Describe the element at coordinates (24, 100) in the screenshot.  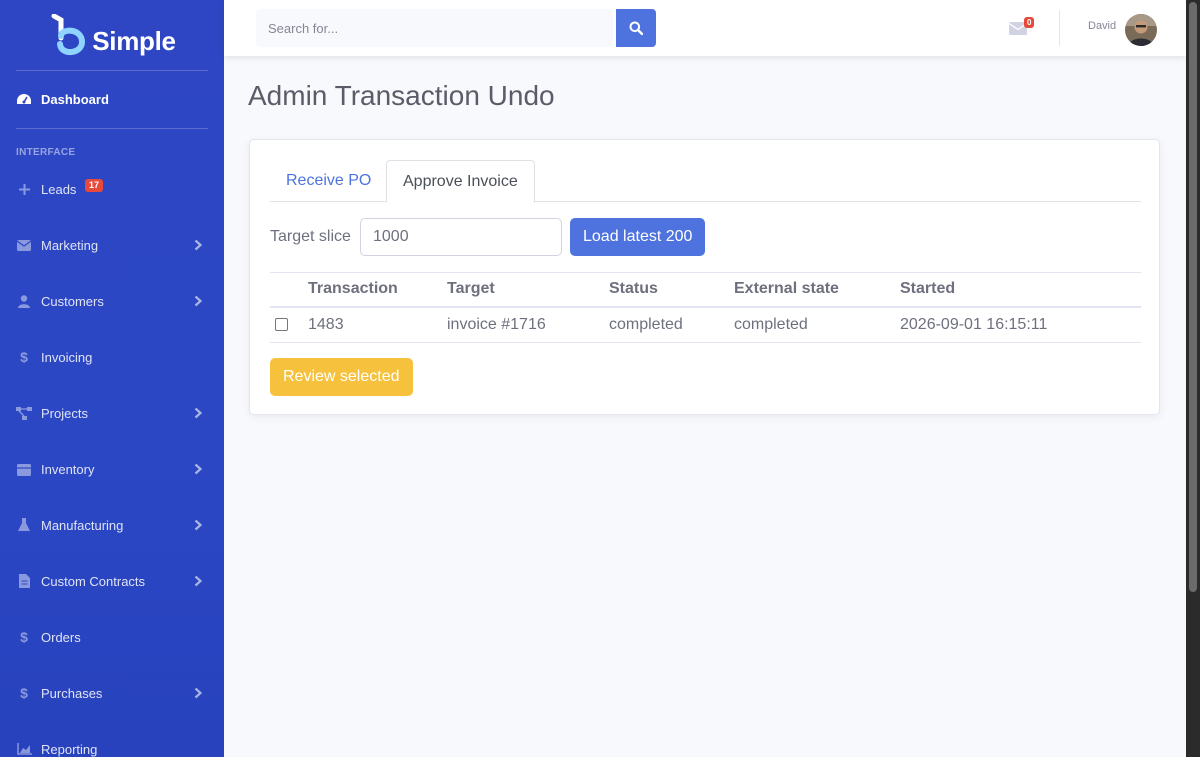
I see `tachometer-icon` at that location.